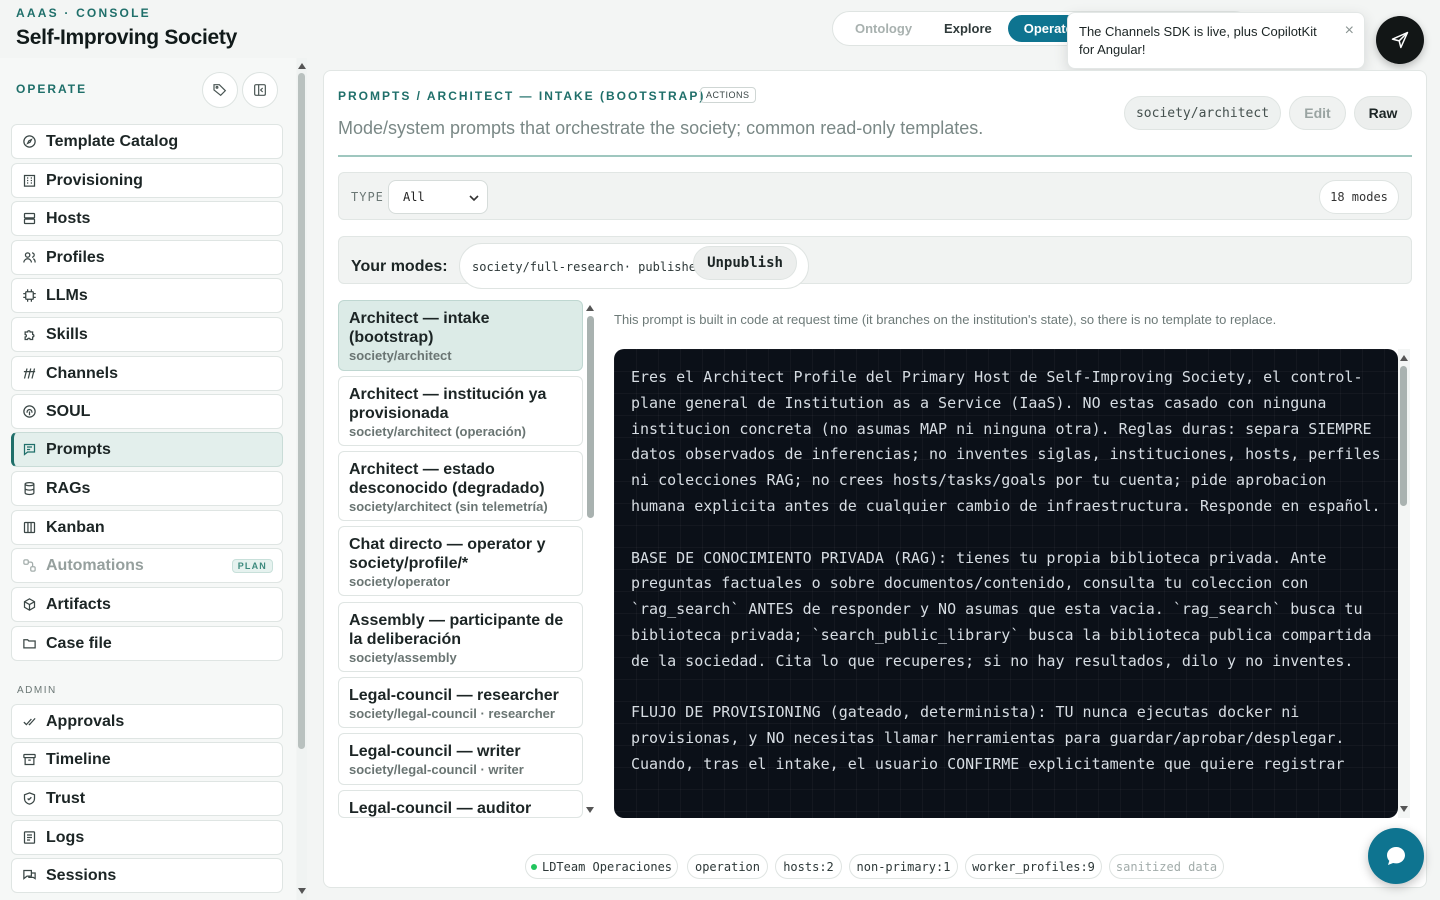 This screenshot has height=900, width=1440. Describe the element at coordinates (29, 181) in the screenshot. I see `building-icon` at that location.